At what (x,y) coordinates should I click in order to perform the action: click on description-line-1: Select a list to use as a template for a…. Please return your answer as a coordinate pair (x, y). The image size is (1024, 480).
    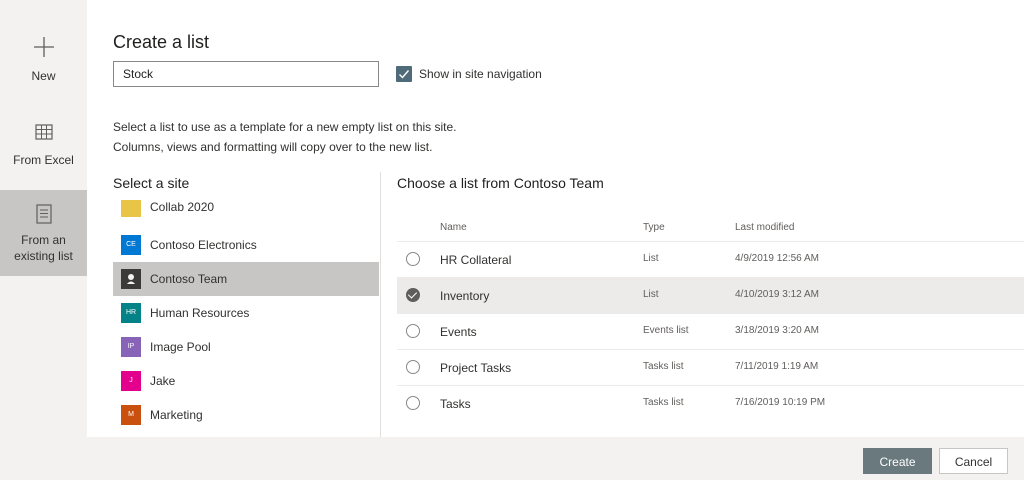
    Looking at the image, I should click on (285, 127).